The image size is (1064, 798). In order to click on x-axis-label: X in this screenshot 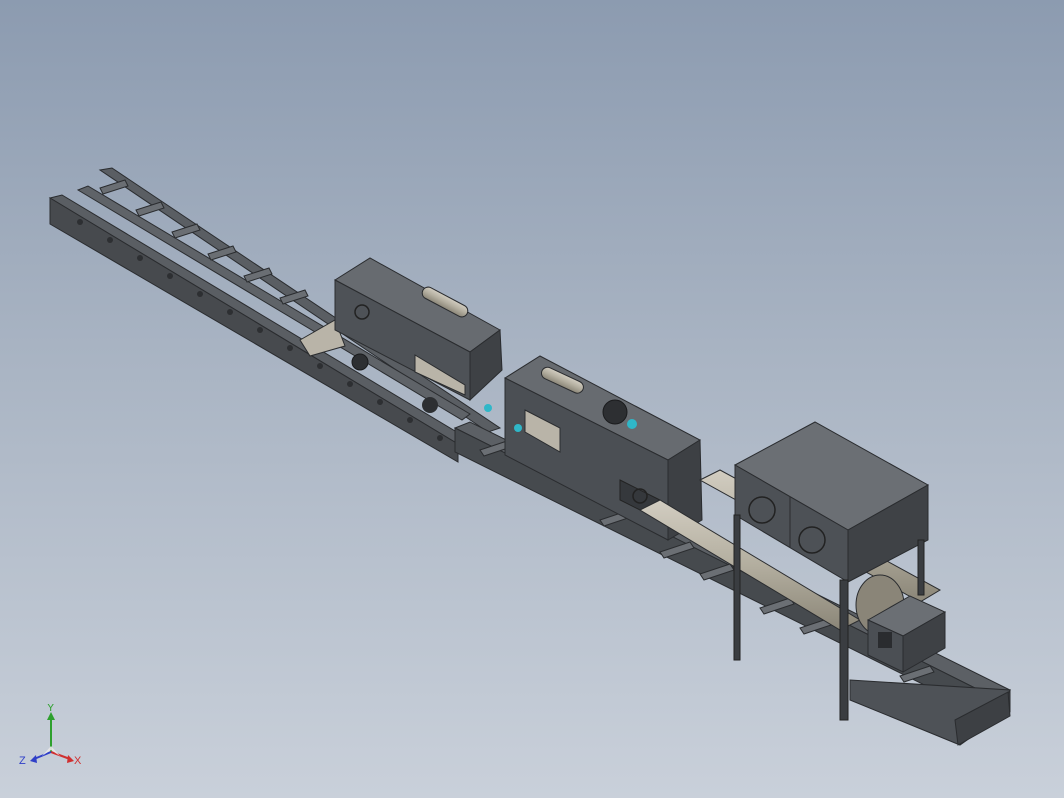, I will do `click(78, 761)`.